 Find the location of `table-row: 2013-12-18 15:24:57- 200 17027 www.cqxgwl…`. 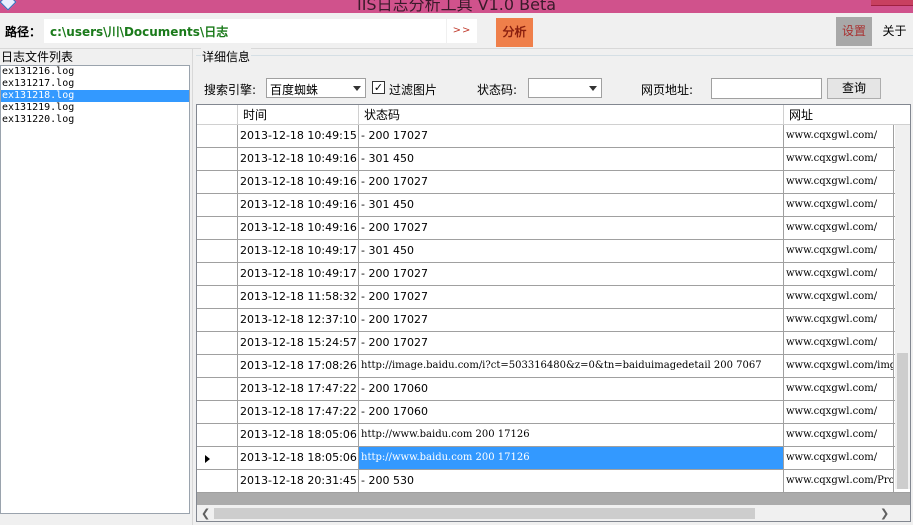

table-row: 2013-12-18 15:24:57- 200 17027 www.cqxgwl… is located at coordinates (553, 343).